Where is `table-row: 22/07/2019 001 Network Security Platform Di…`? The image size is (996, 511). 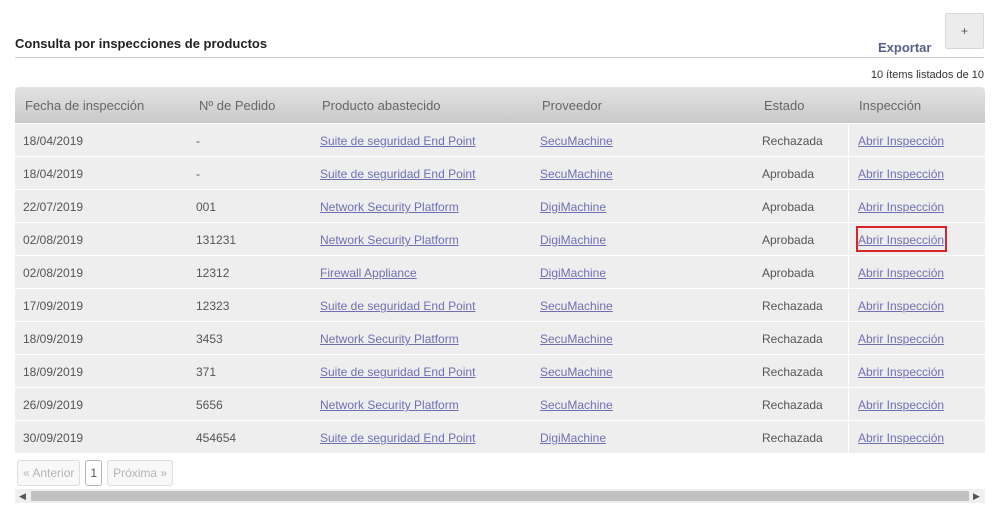 table-row: 22/07/2019 001 Network Security Platform Di… is located at coordinates (500, 205).